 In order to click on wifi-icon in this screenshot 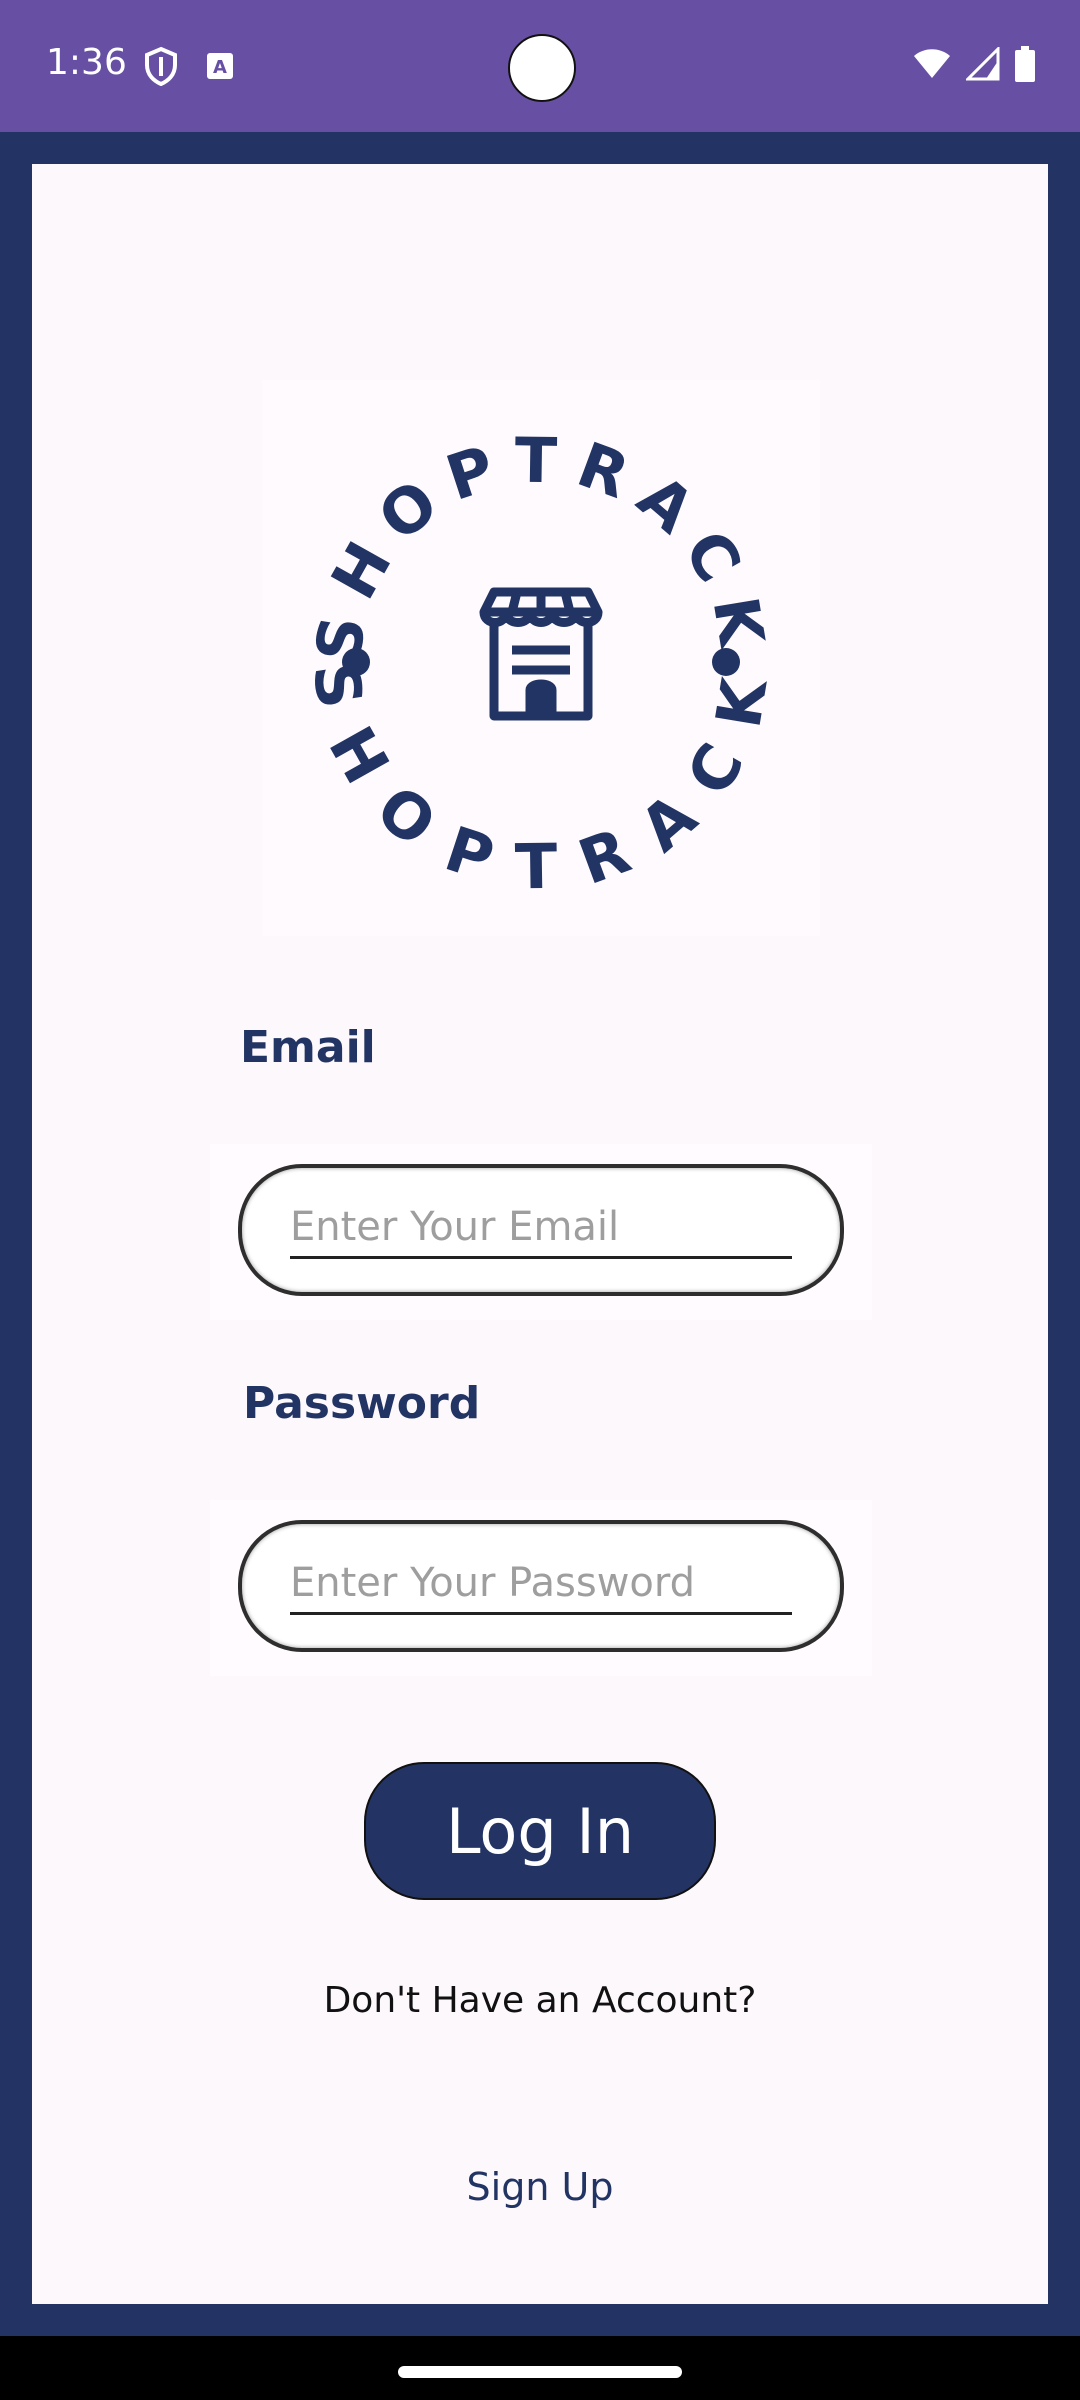, I will do `click(932, 66)`.